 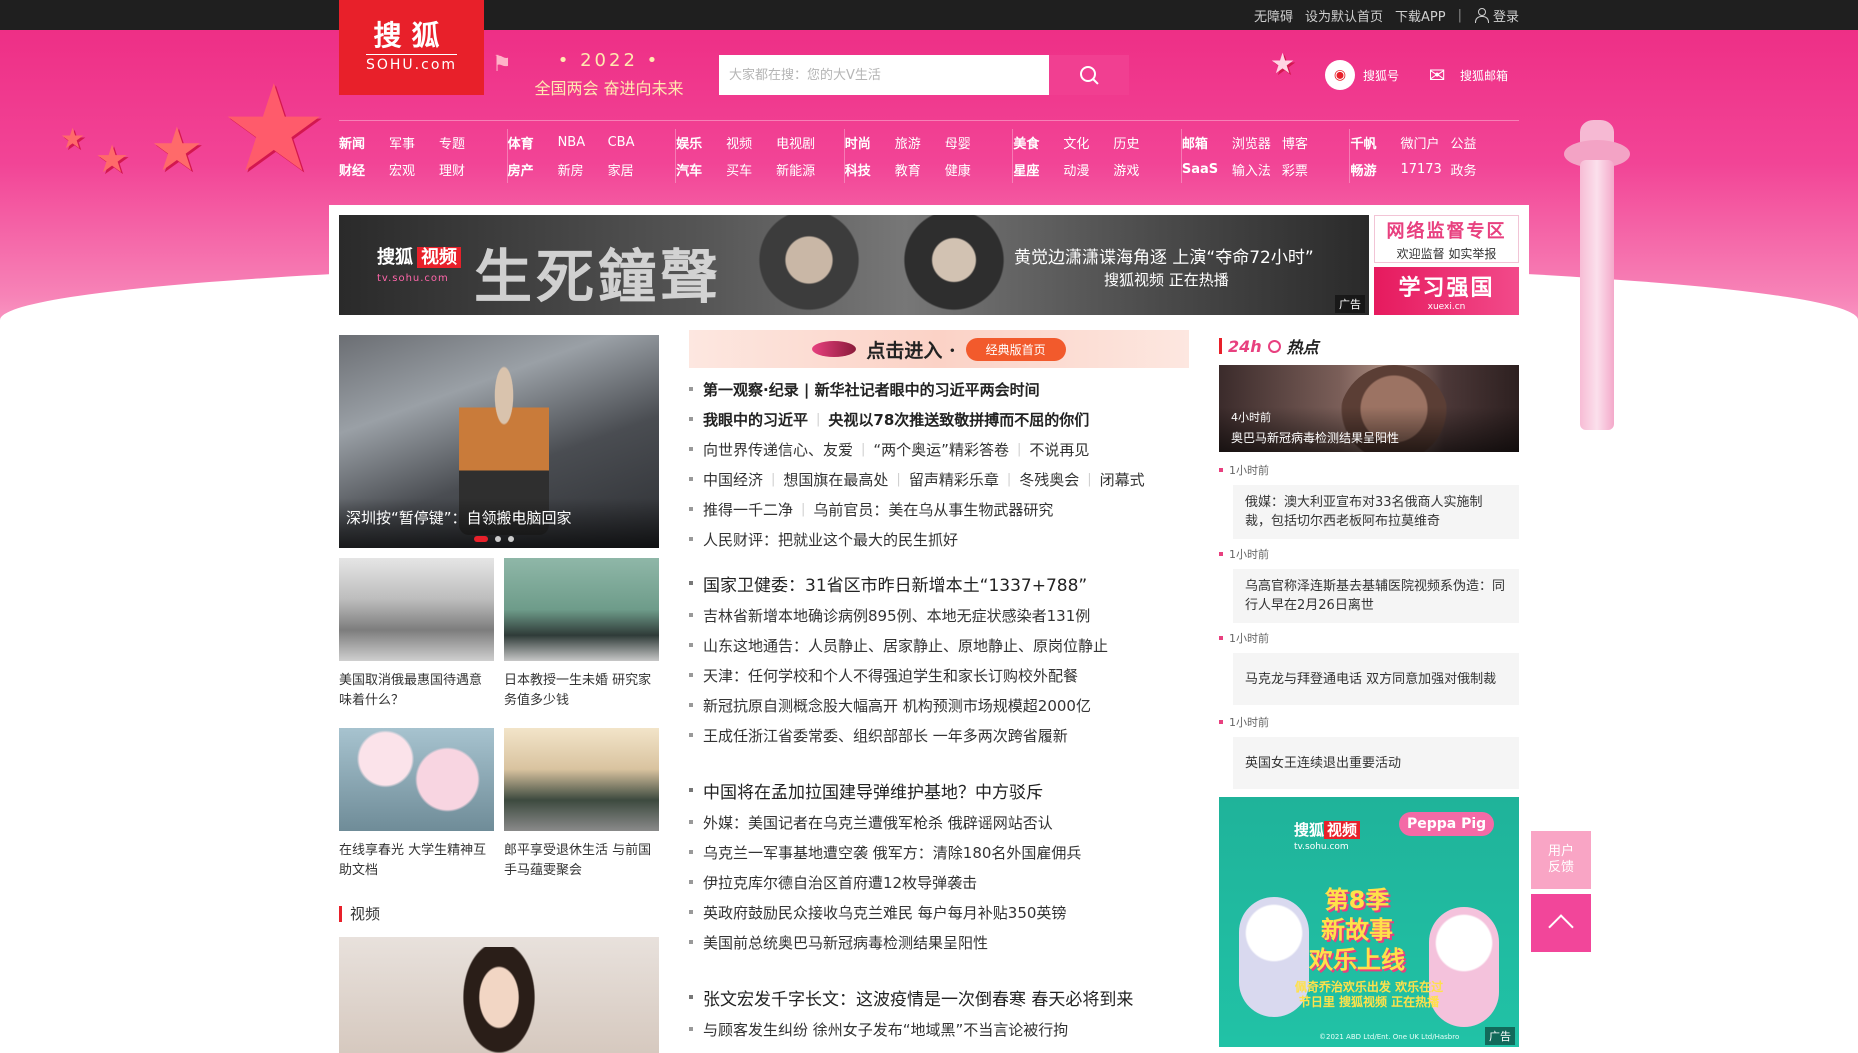 What do you see at coordinates (633, 169) in the screenshot?
I see `nav-link: 家居` at bounding box center [633, 169].